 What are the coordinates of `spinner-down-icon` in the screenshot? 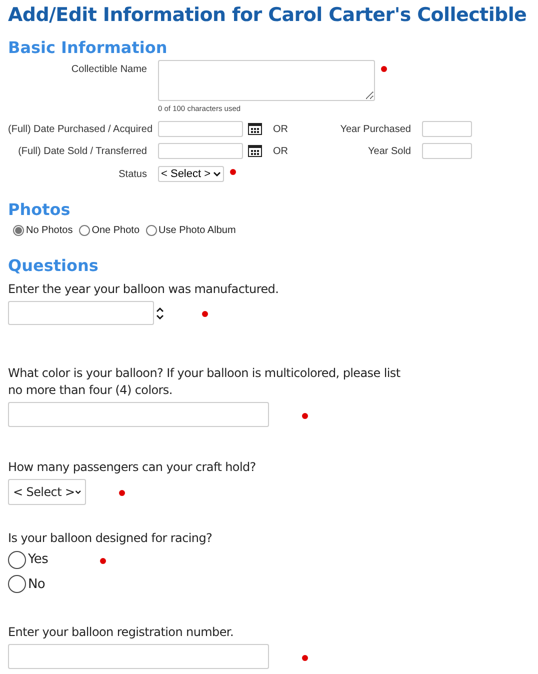 It's located at (160, 317).